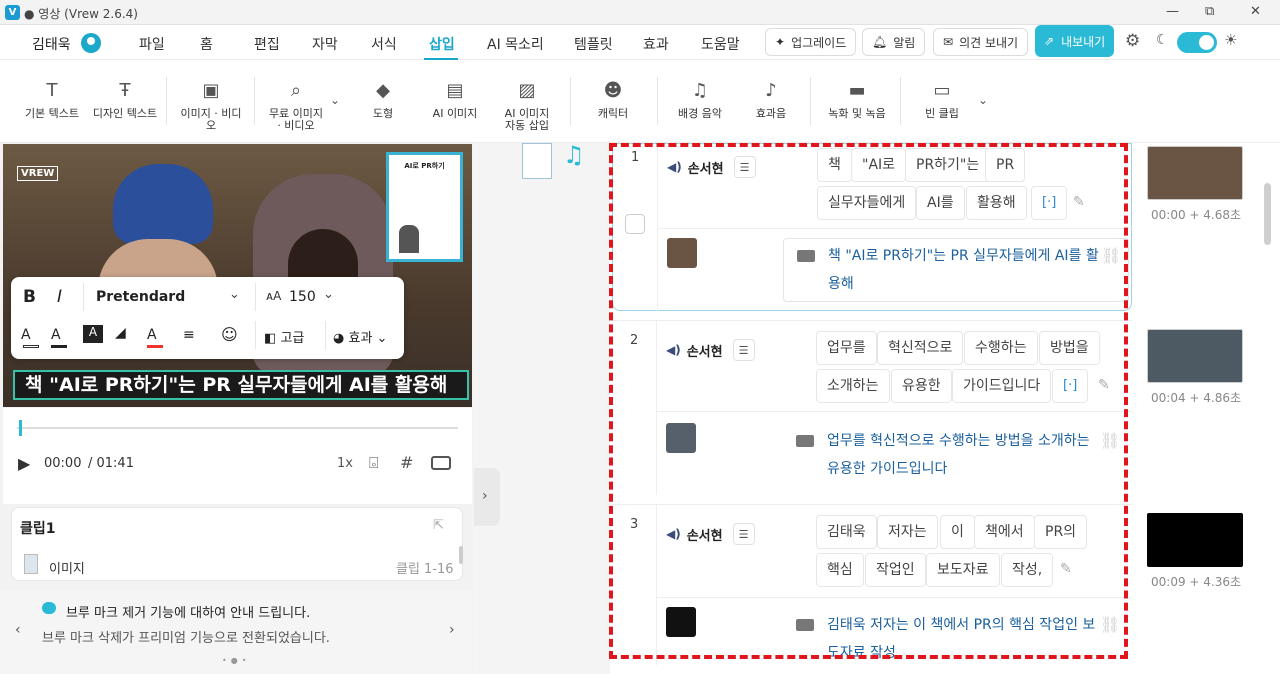 Image resolution: width=1280 pixels, height=674 pixels. Describe the element at coordinates (63, 463) in the screenshot. I see `current-time: 00:00` at that location.